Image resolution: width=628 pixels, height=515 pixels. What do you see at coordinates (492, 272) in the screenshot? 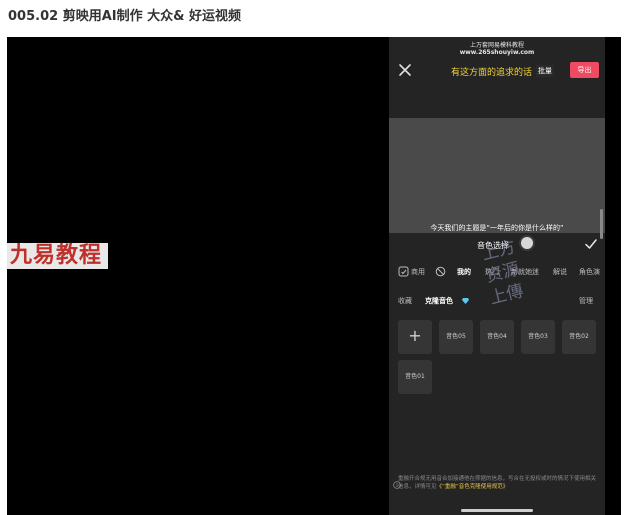
I see `tab-hot: 热门` at bounding box center [492, 272].